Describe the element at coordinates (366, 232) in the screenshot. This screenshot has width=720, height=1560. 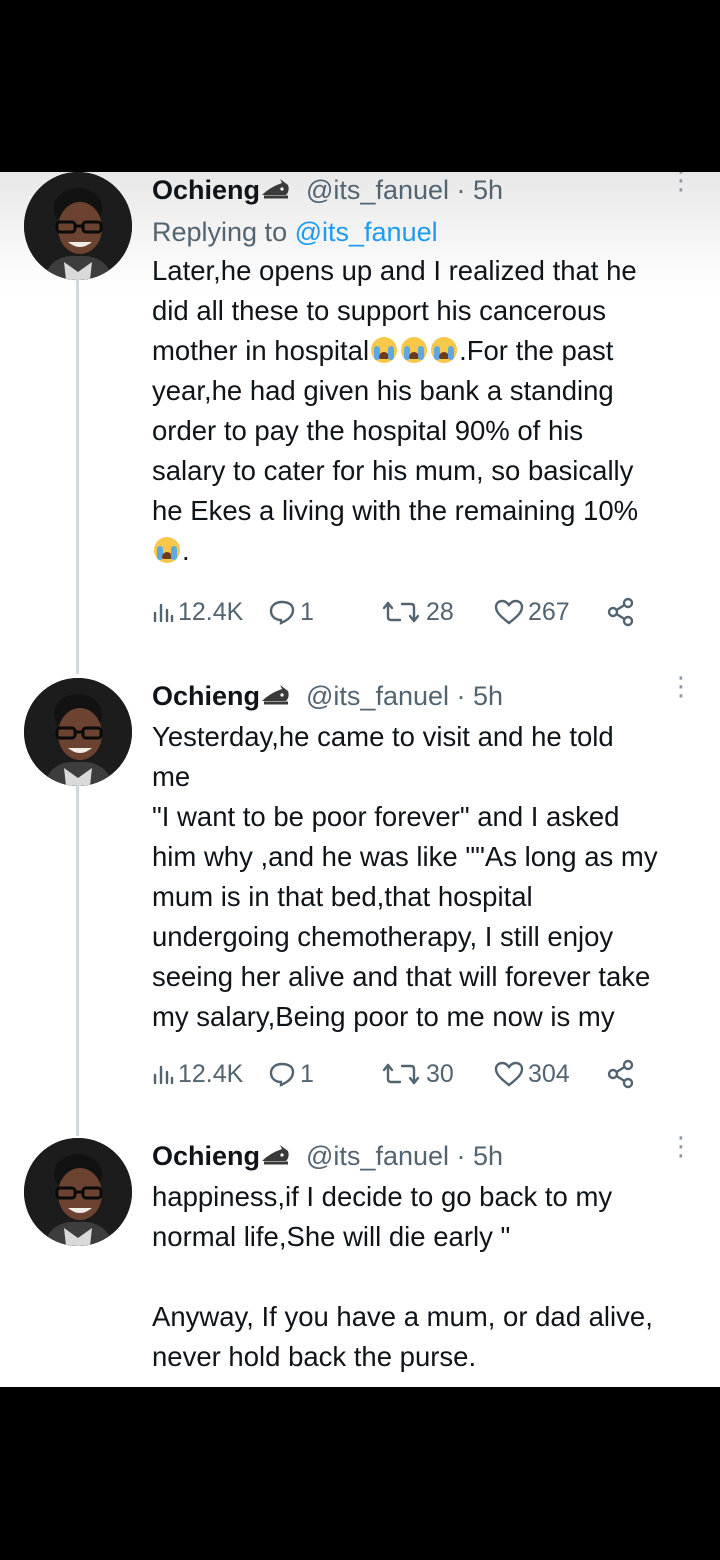
I see `replying-to-mention: @its_fanuel` at that location.